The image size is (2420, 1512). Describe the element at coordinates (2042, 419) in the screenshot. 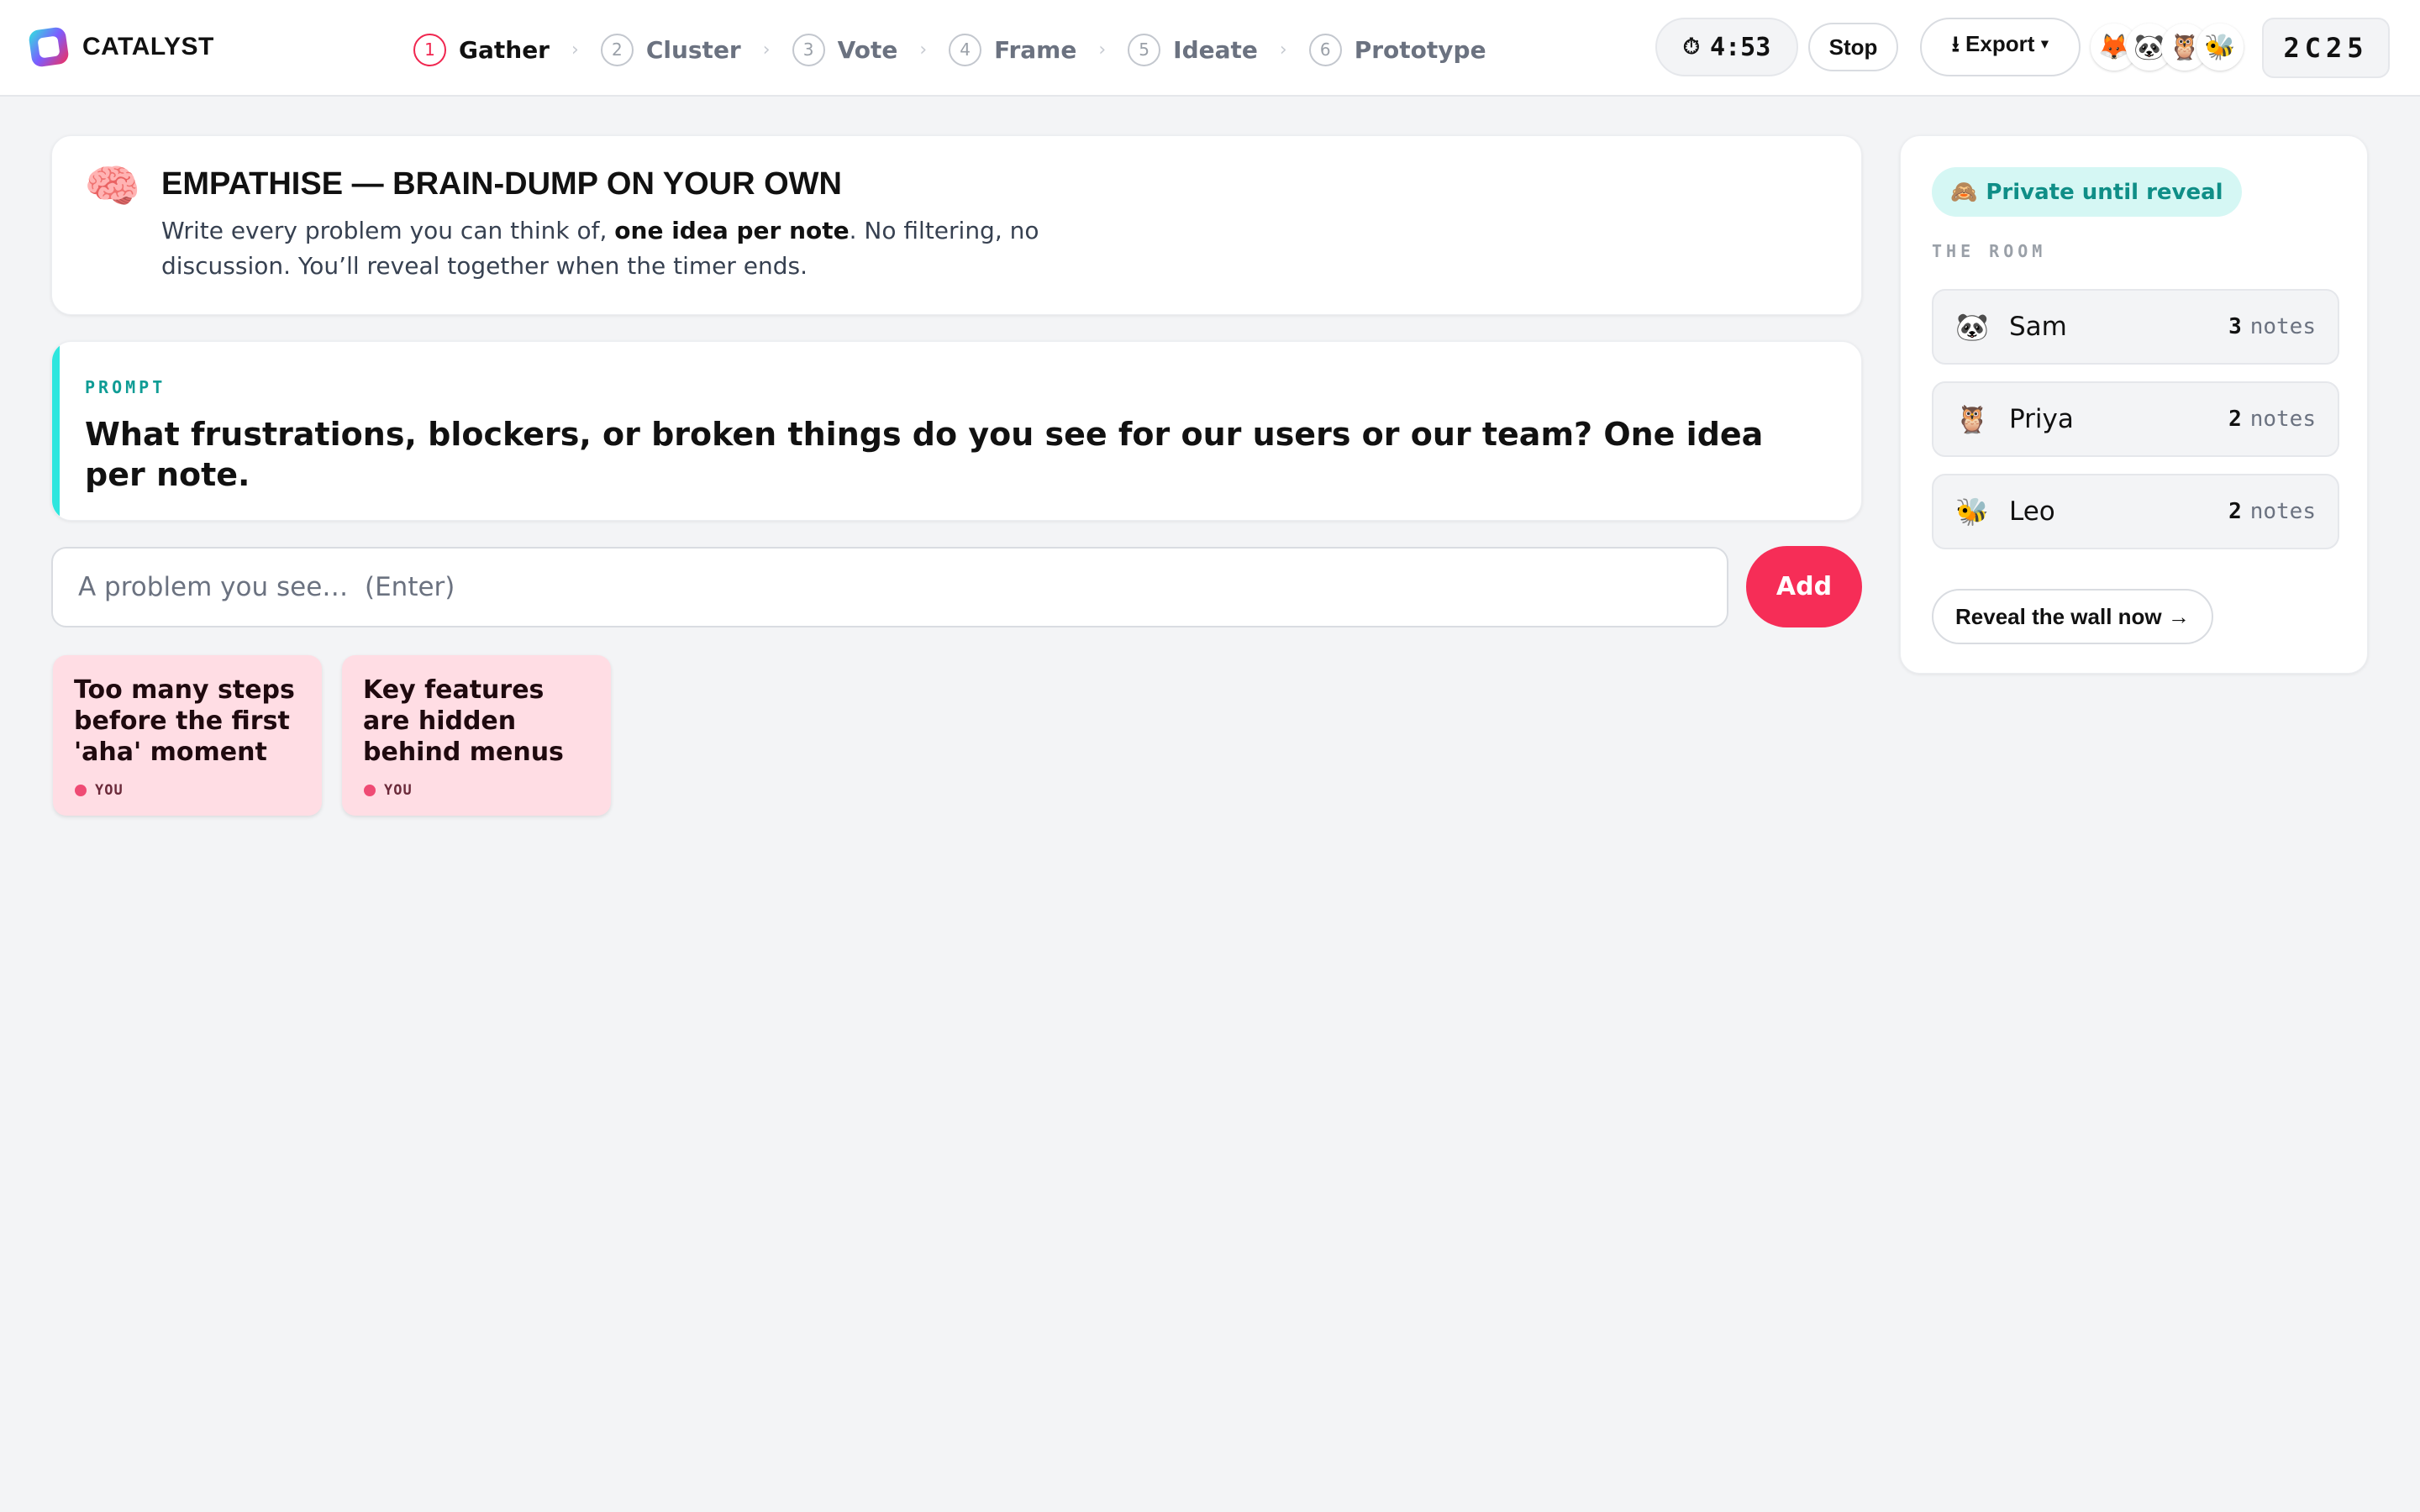

I see `member-name: Priya` at that location.